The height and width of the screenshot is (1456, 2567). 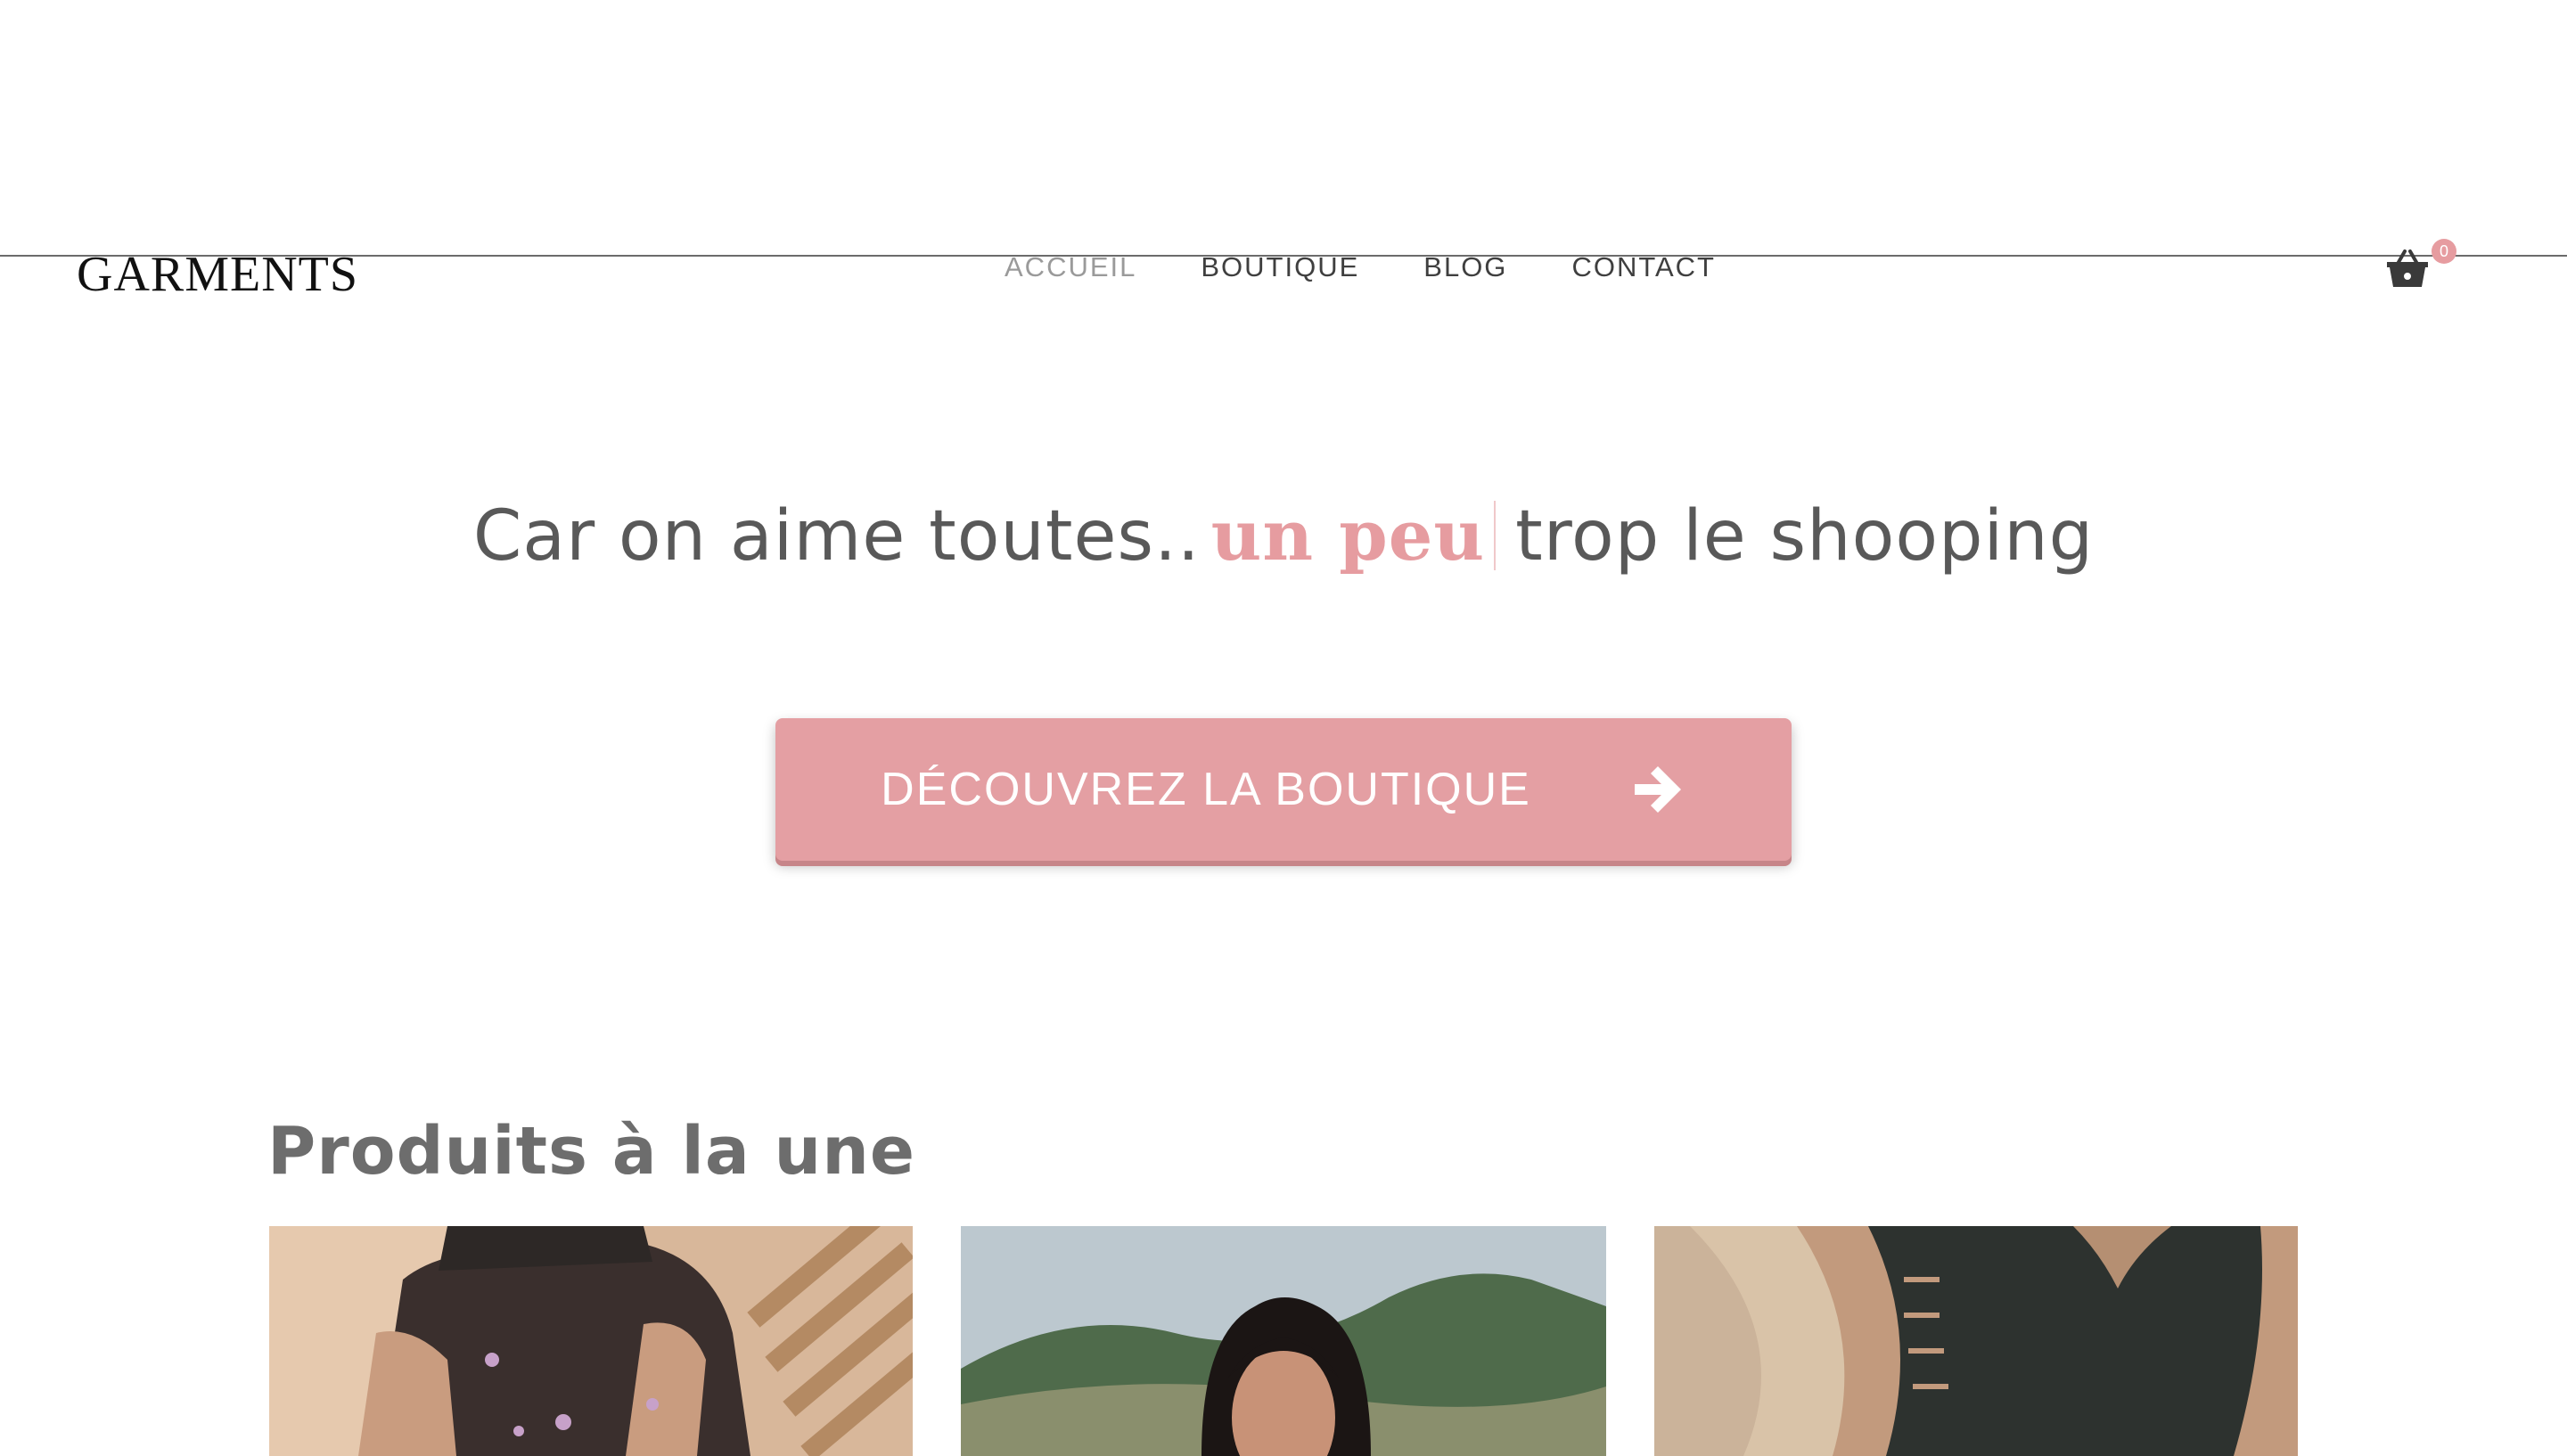 I want to click on discover-shop-button: DÉCOUVREZ LA BOUTIQUE, so click(x=1283, y=789).